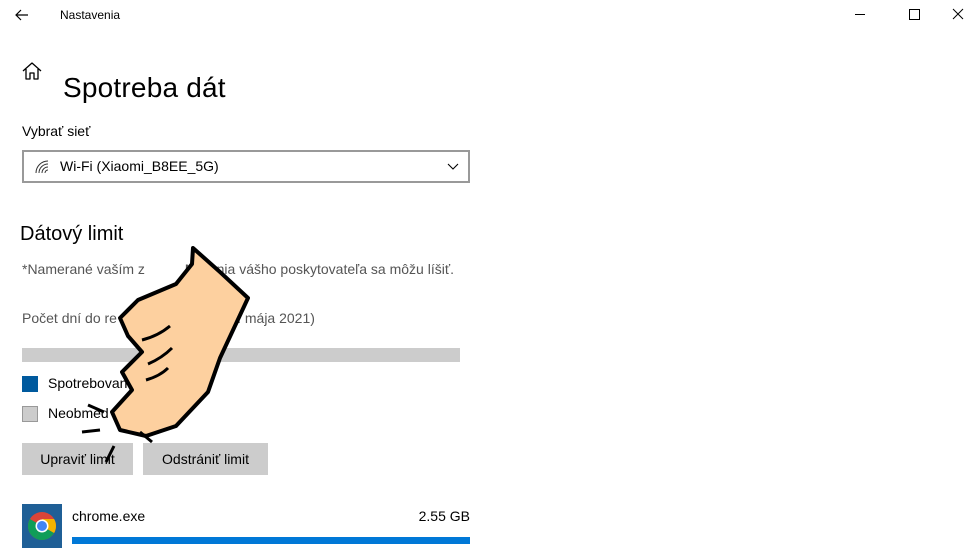 Image resolution: width=978 pixels, height=548 pixels. Describe the element at coordinates (90, 15) in the screenshot. I see `window-title: Nastavenia` at that location.